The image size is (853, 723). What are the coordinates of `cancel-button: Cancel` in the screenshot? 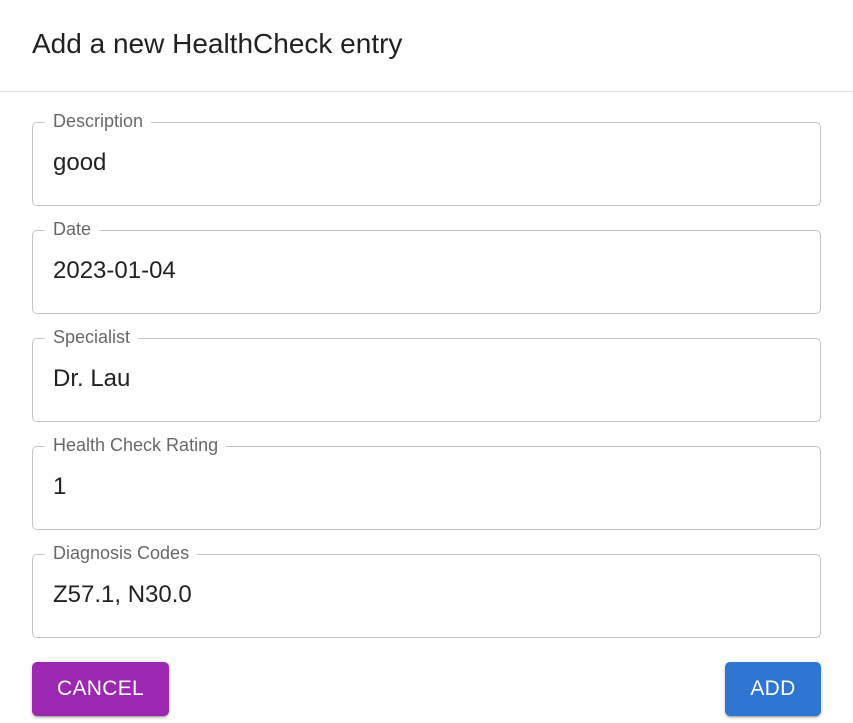 It's located at (100, 689).